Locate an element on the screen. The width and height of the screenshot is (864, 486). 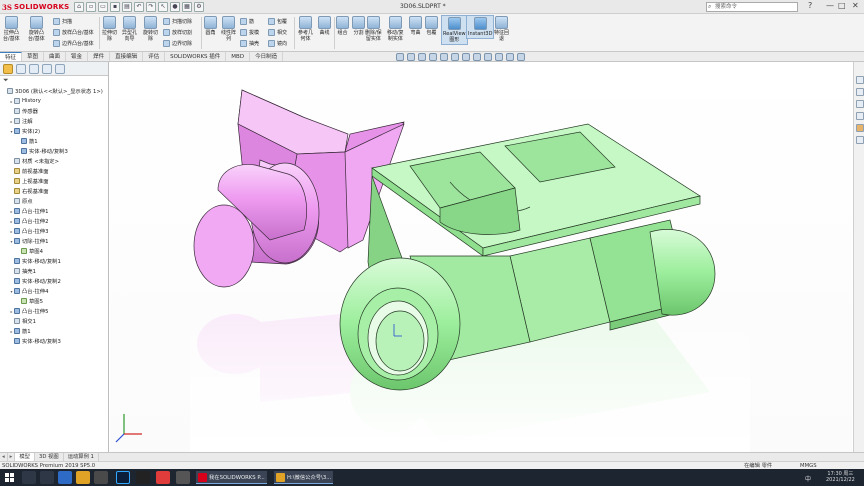
rebuild-icon: ● is located at coordinates (175, 7).